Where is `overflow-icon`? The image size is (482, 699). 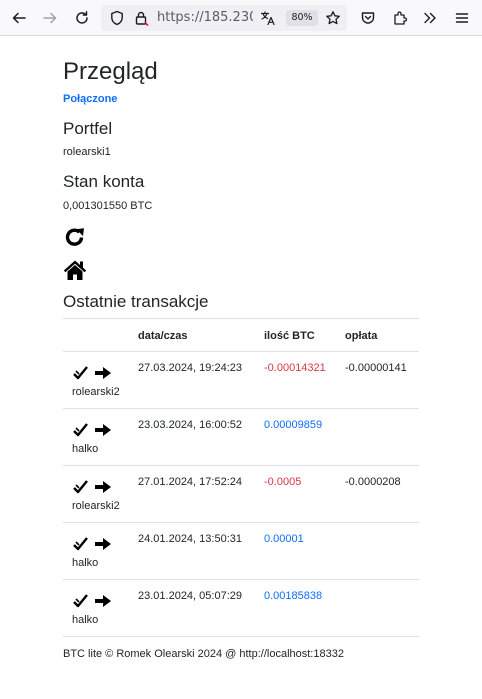 overflow-icon is located at coordinates (430, 18).